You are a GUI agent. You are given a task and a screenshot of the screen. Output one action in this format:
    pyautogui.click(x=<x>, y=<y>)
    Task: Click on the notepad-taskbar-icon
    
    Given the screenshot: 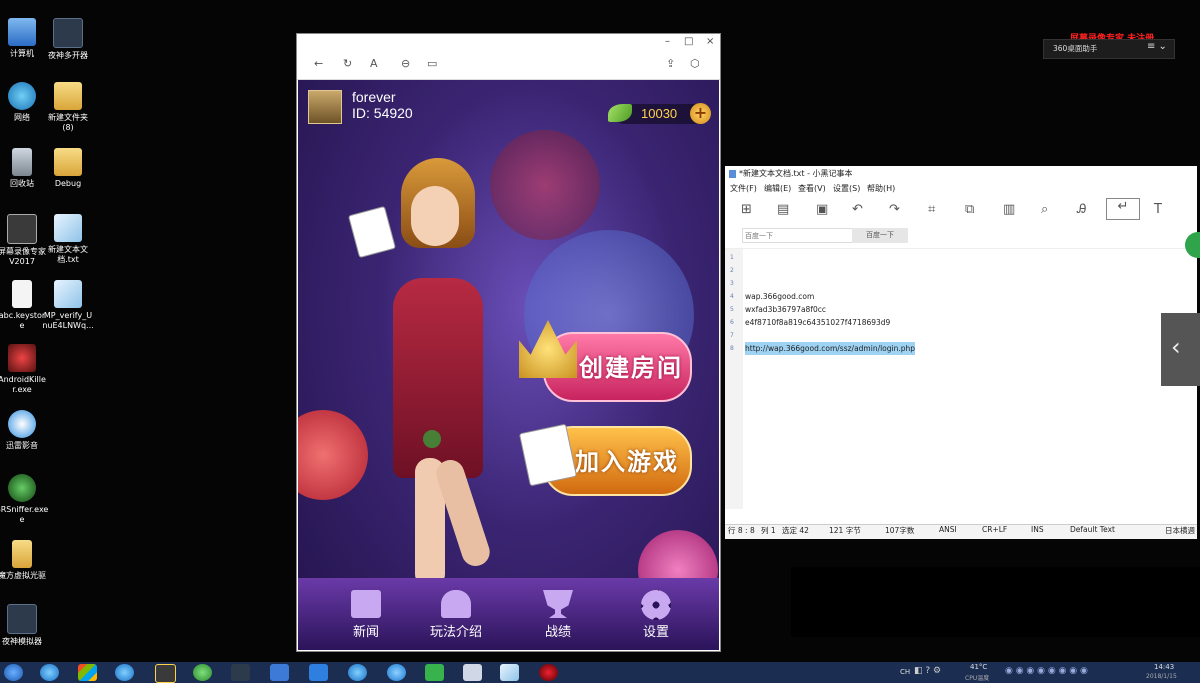 What is the action you would take?
    pyautogui.click(x=509, y=672)
    